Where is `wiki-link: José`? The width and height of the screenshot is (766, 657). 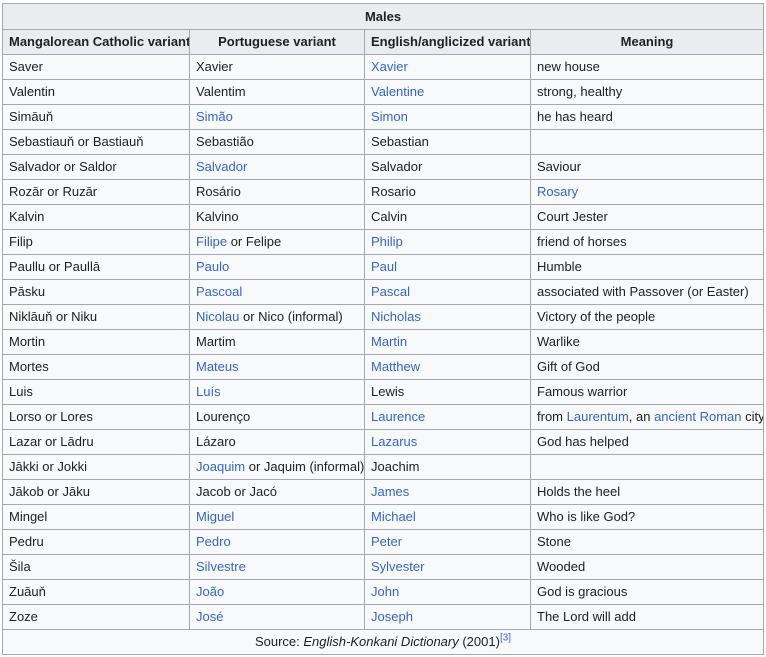 wiki-link: José is located at coordinates (209, 616).